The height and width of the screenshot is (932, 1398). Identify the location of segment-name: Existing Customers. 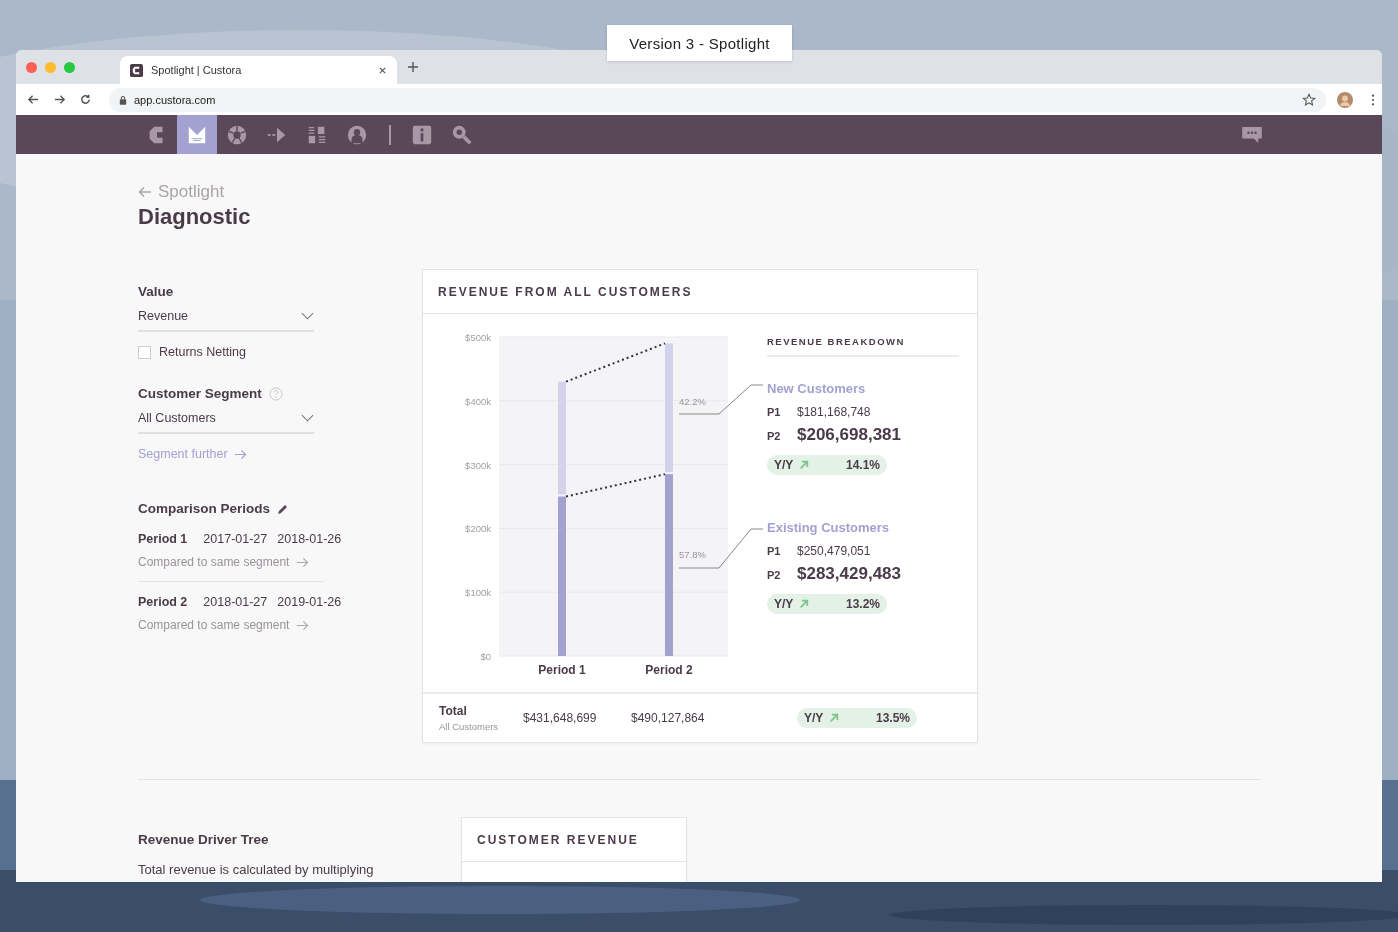
(829, 527).